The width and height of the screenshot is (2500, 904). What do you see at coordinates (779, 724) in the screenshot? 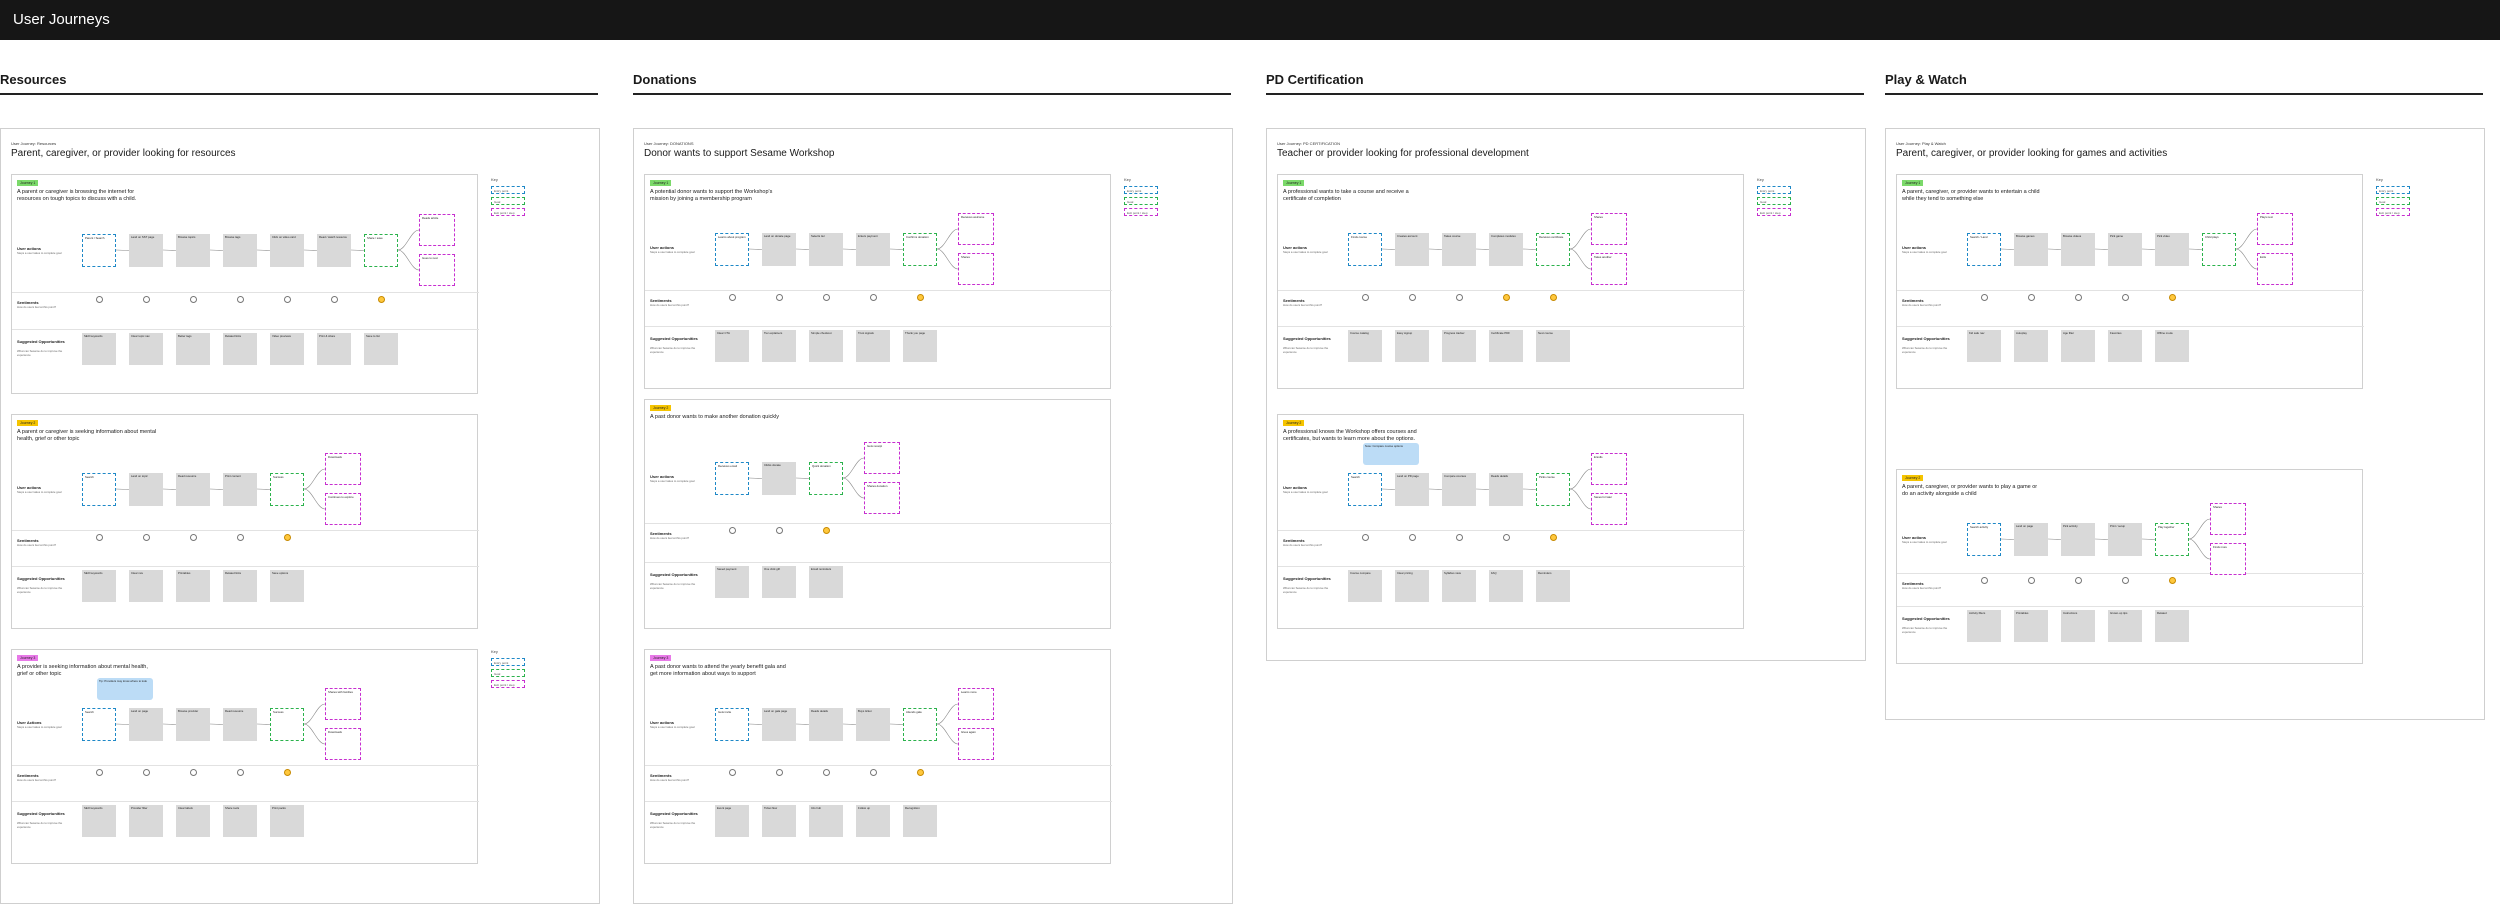
I see `action-step: Land on gala page` at bounding box center [779, 724].